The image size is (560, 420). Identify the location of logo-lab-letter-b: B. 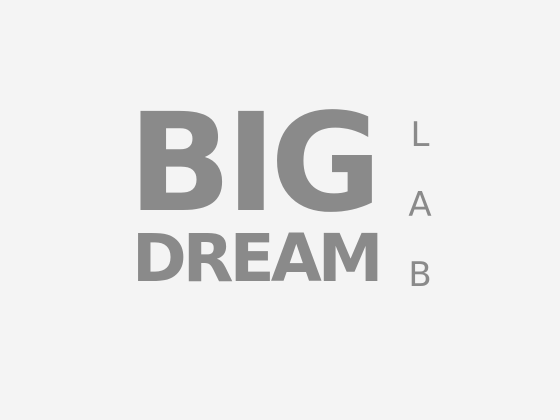
(420, 275).